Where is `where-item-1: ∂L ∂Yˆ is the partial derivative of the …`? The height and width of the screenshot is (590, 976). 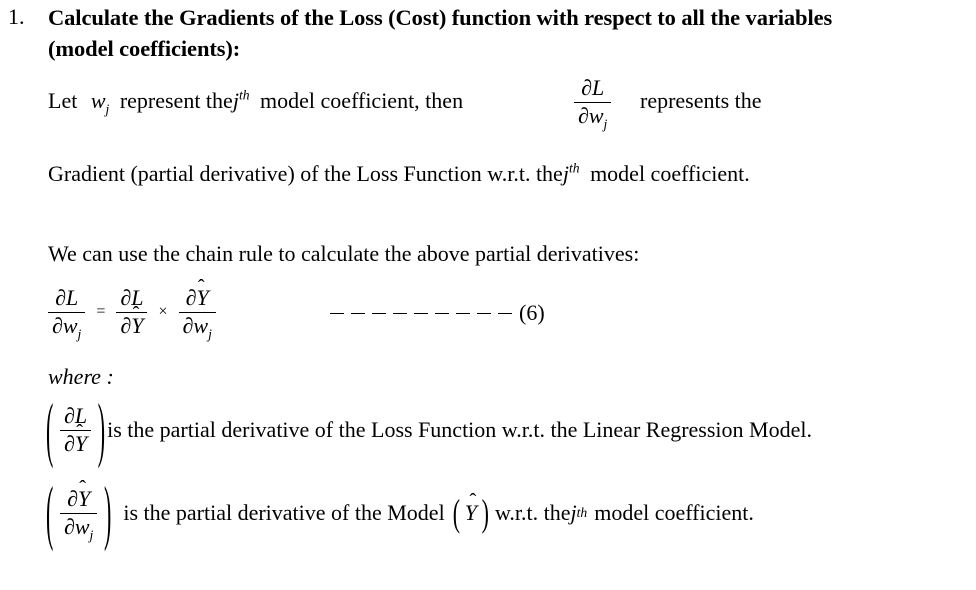 where-item-1: ∂L ∂Yˆ is the partial derivative of the … is located at coordinates (428, 429).